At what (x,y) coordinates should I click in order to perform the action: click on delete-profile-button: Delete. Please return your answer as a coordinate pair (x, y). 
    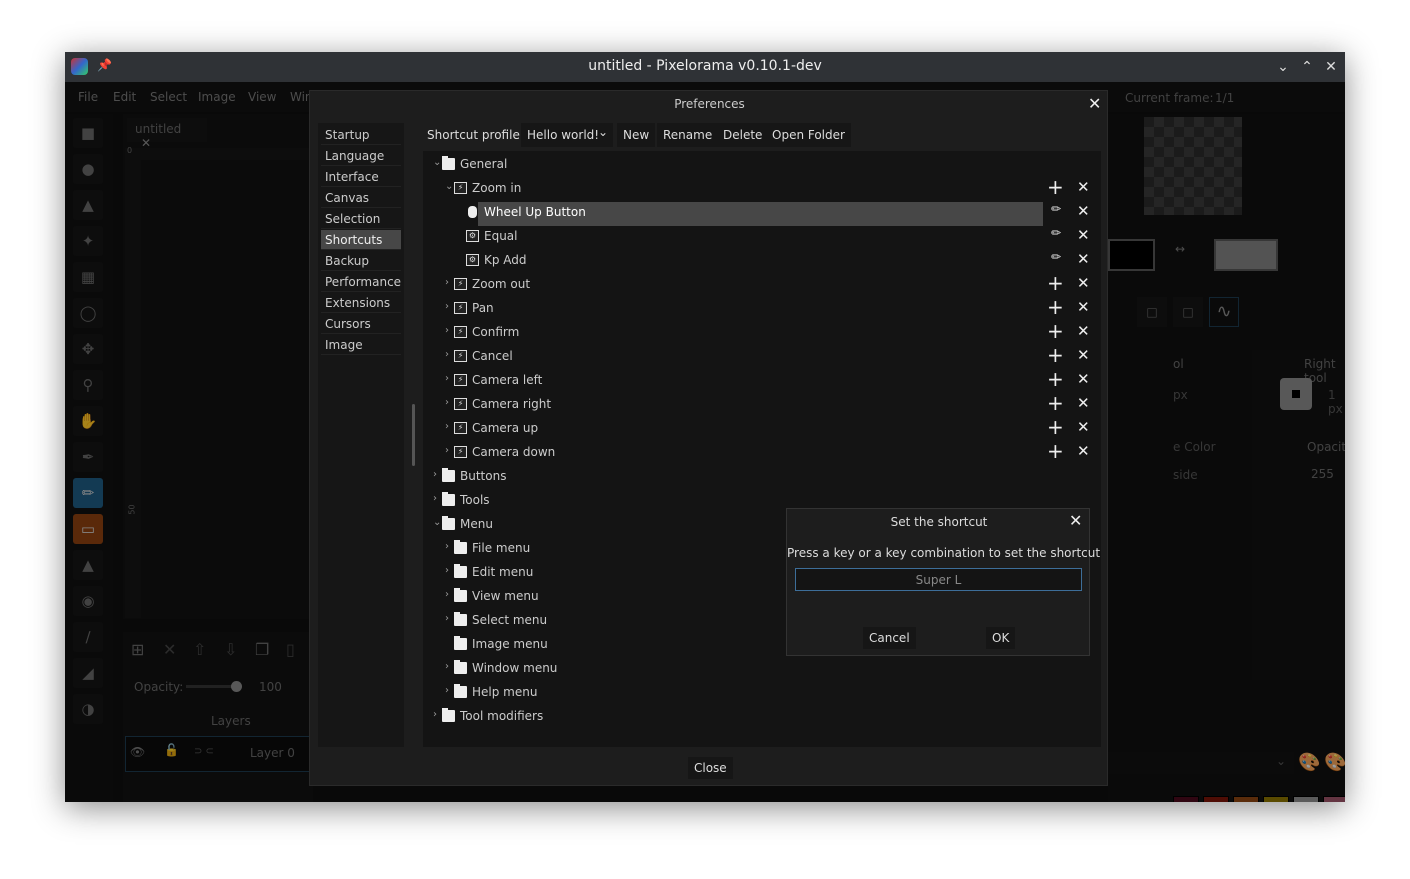
    Looking at the image, I should click on (743, 135).